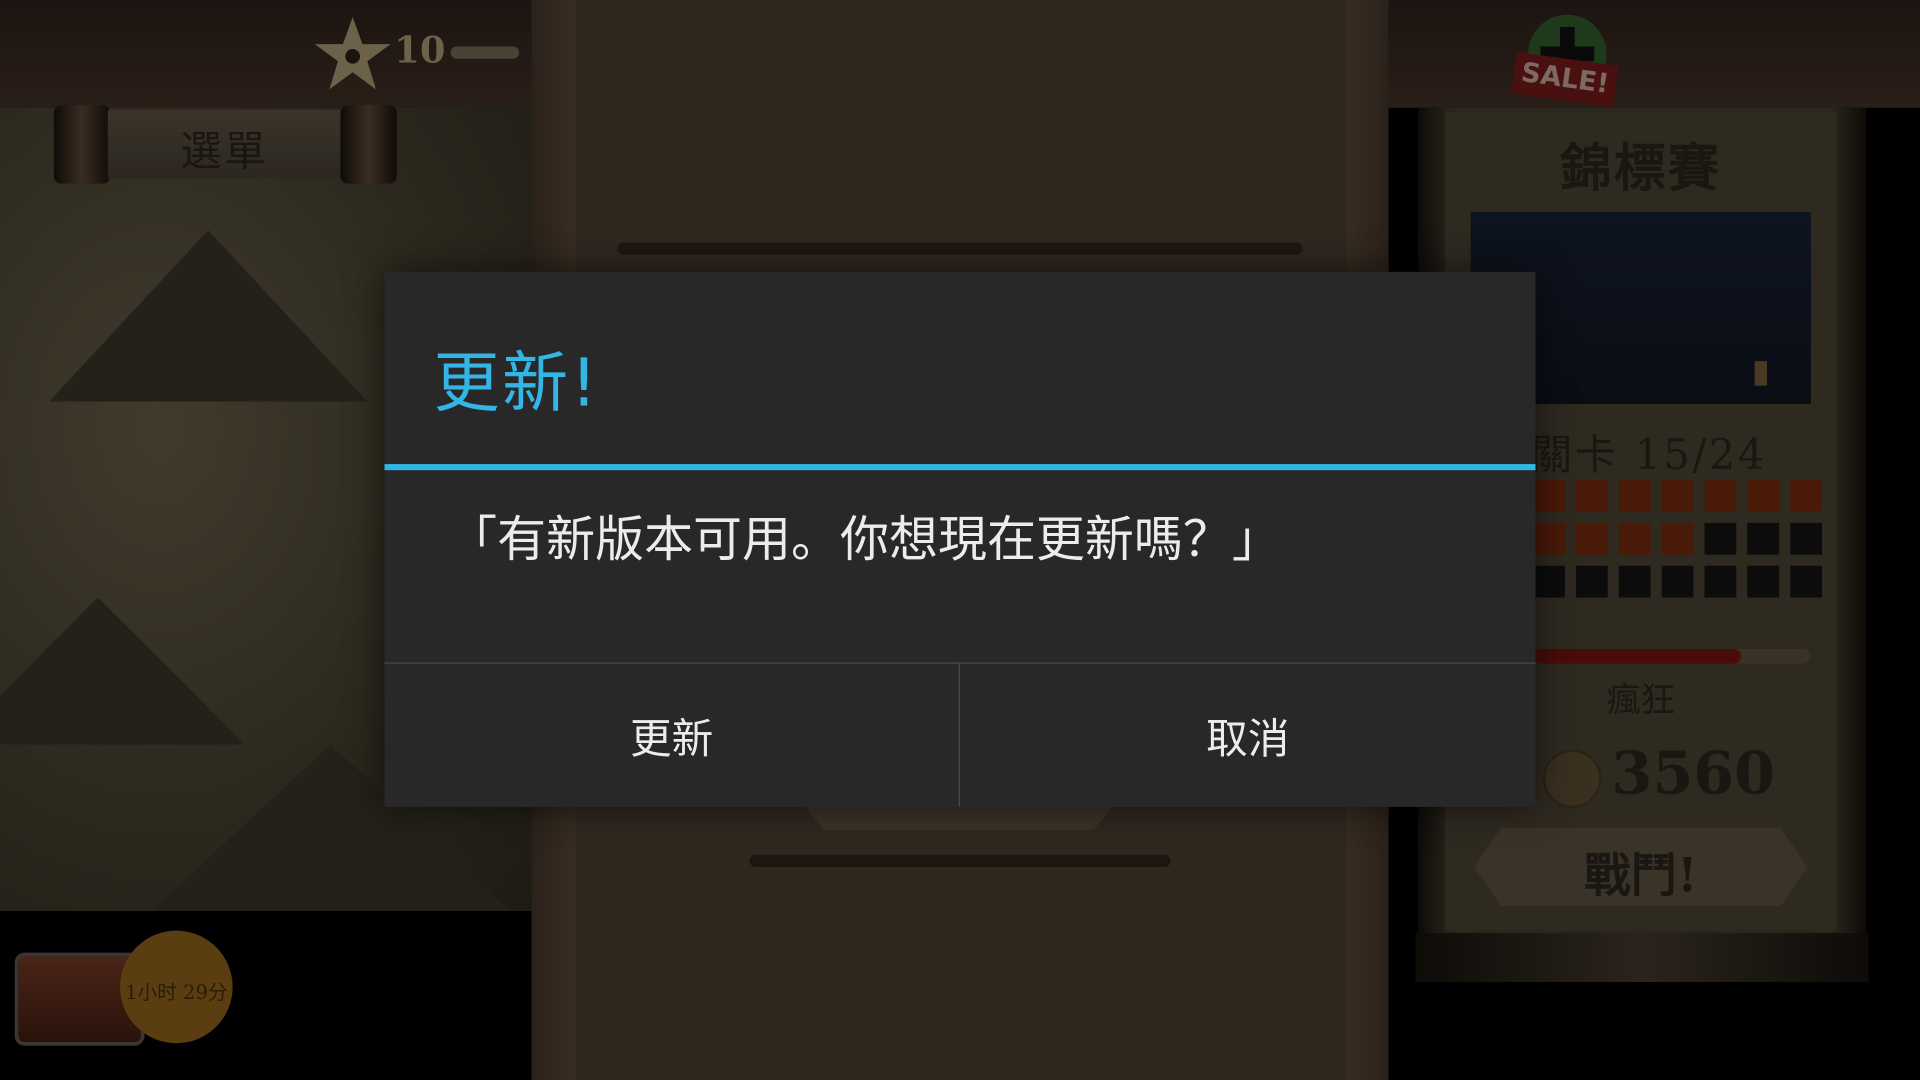  What do you see at coordinates (485, 52) in the screenshot?
I see `star-progress-bar` at bounding box center [485, 52].